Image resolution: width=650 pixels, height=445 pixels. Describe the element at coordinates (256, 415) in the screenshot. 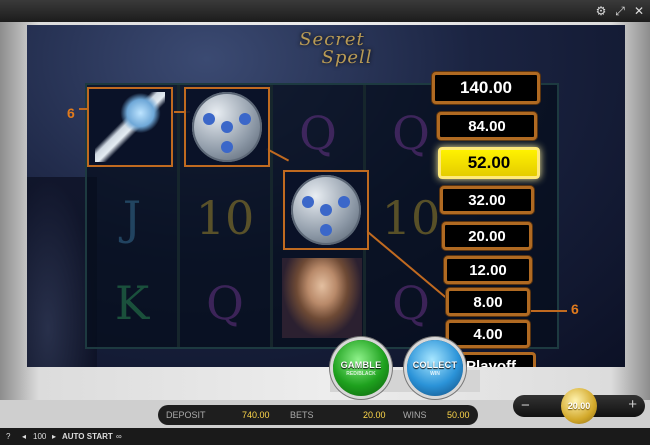

I see `deposit-value: 740.00` at that location.